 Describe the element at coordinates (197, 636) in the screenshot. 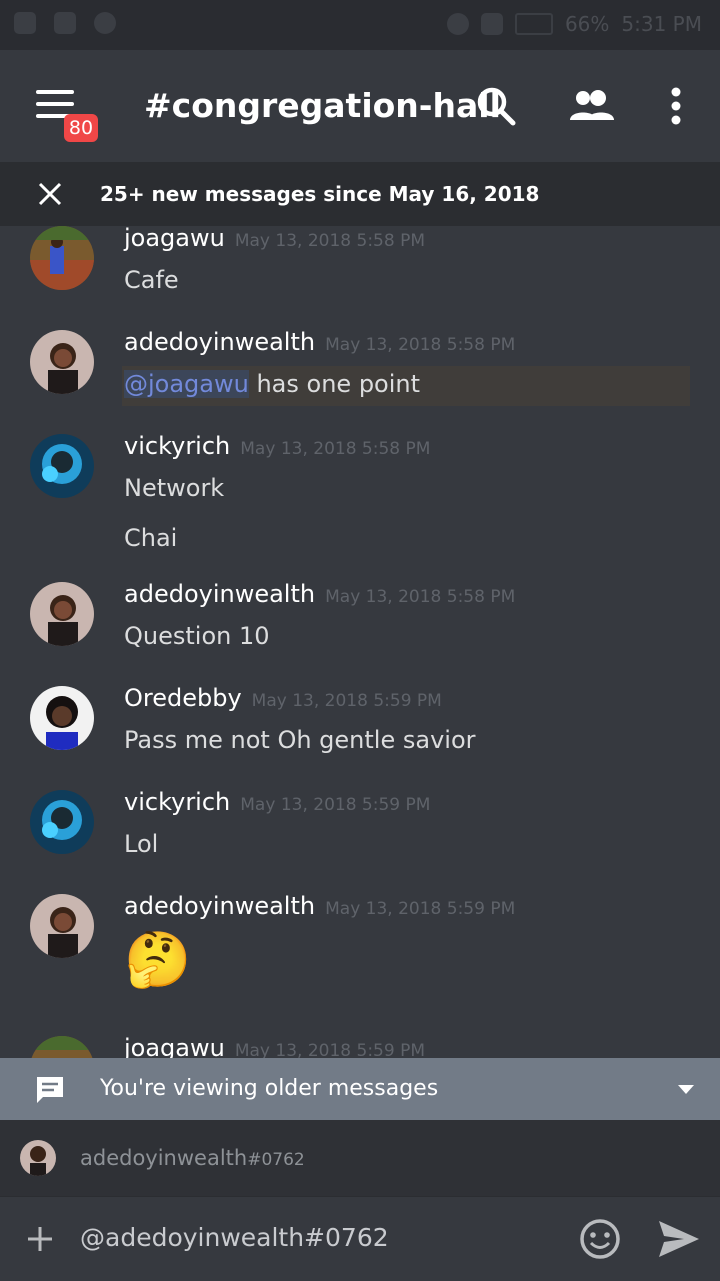

I see `message-text: Question 10` at that location.